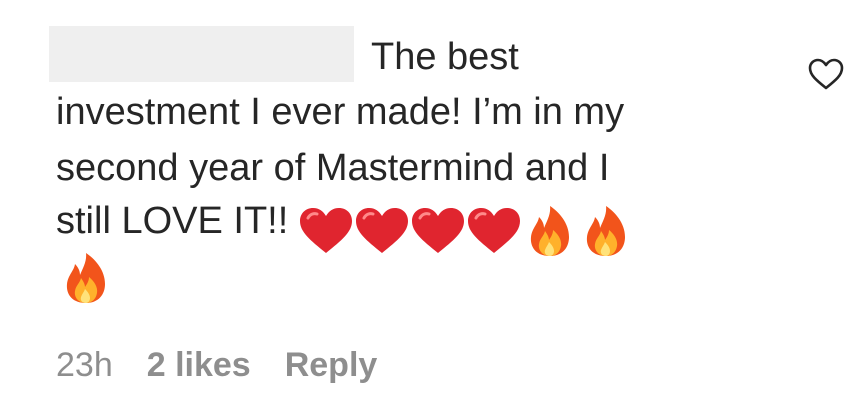 The image size is (848, 419). What do you see at coordinates (445, 57) in the screenshot?
I see `comment-text-line-1: The best` at bounding box center [445, 57].